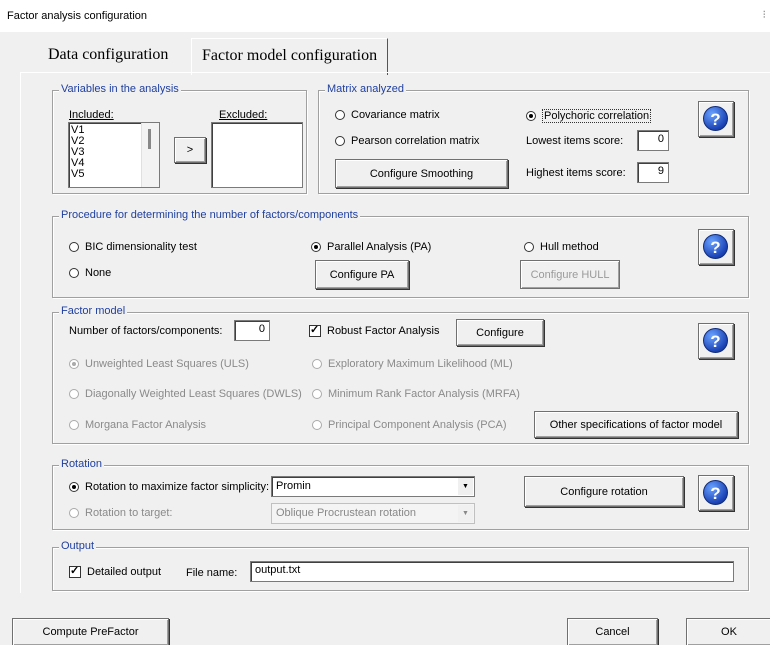  Describe the element at coordinates (395, 115) in the screenshot. I see `covariance-label: Covariance matrix` at that location.